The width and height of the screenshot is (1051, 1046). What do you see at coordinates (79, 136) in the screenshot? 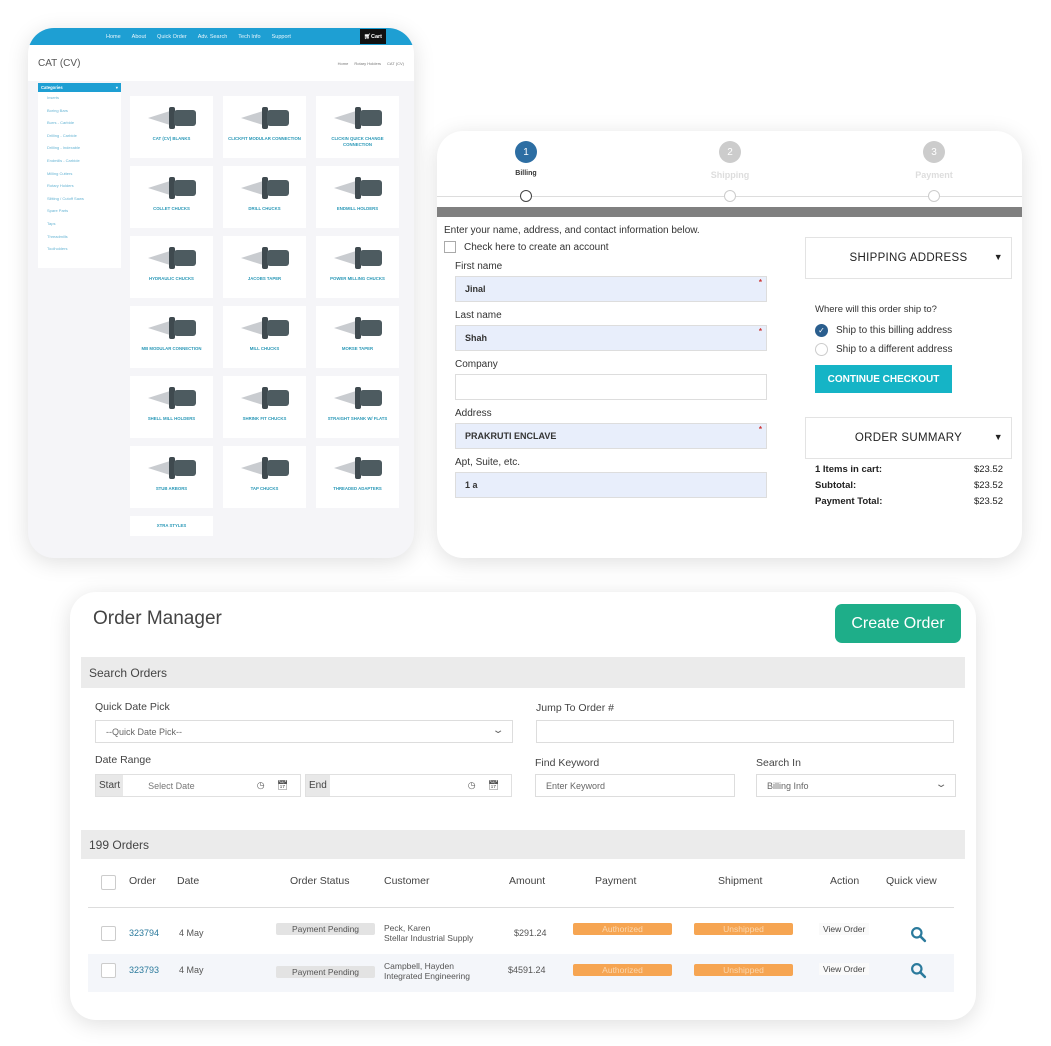
I see `sidebar-category-item: Drilling - Carbide` at bounding box center [79, 136].